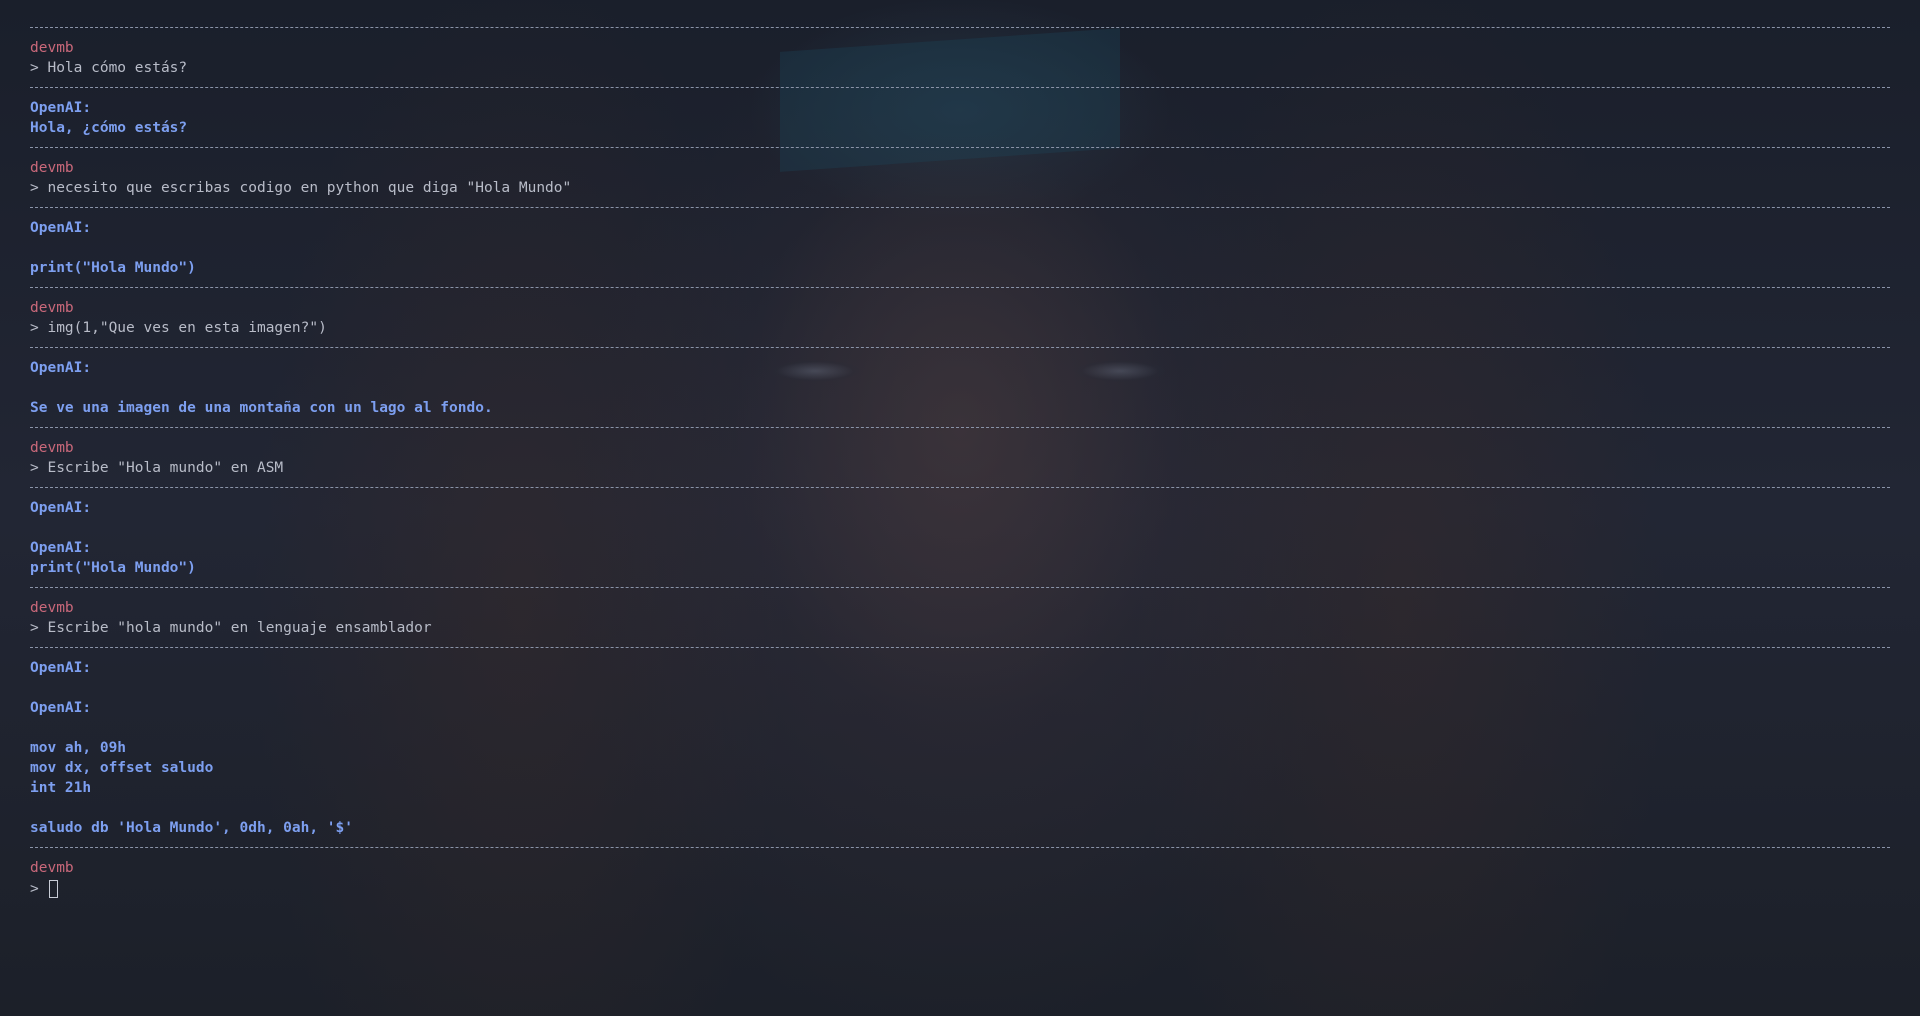  I want to click on prompt-symbol: >, so click(34, 889).